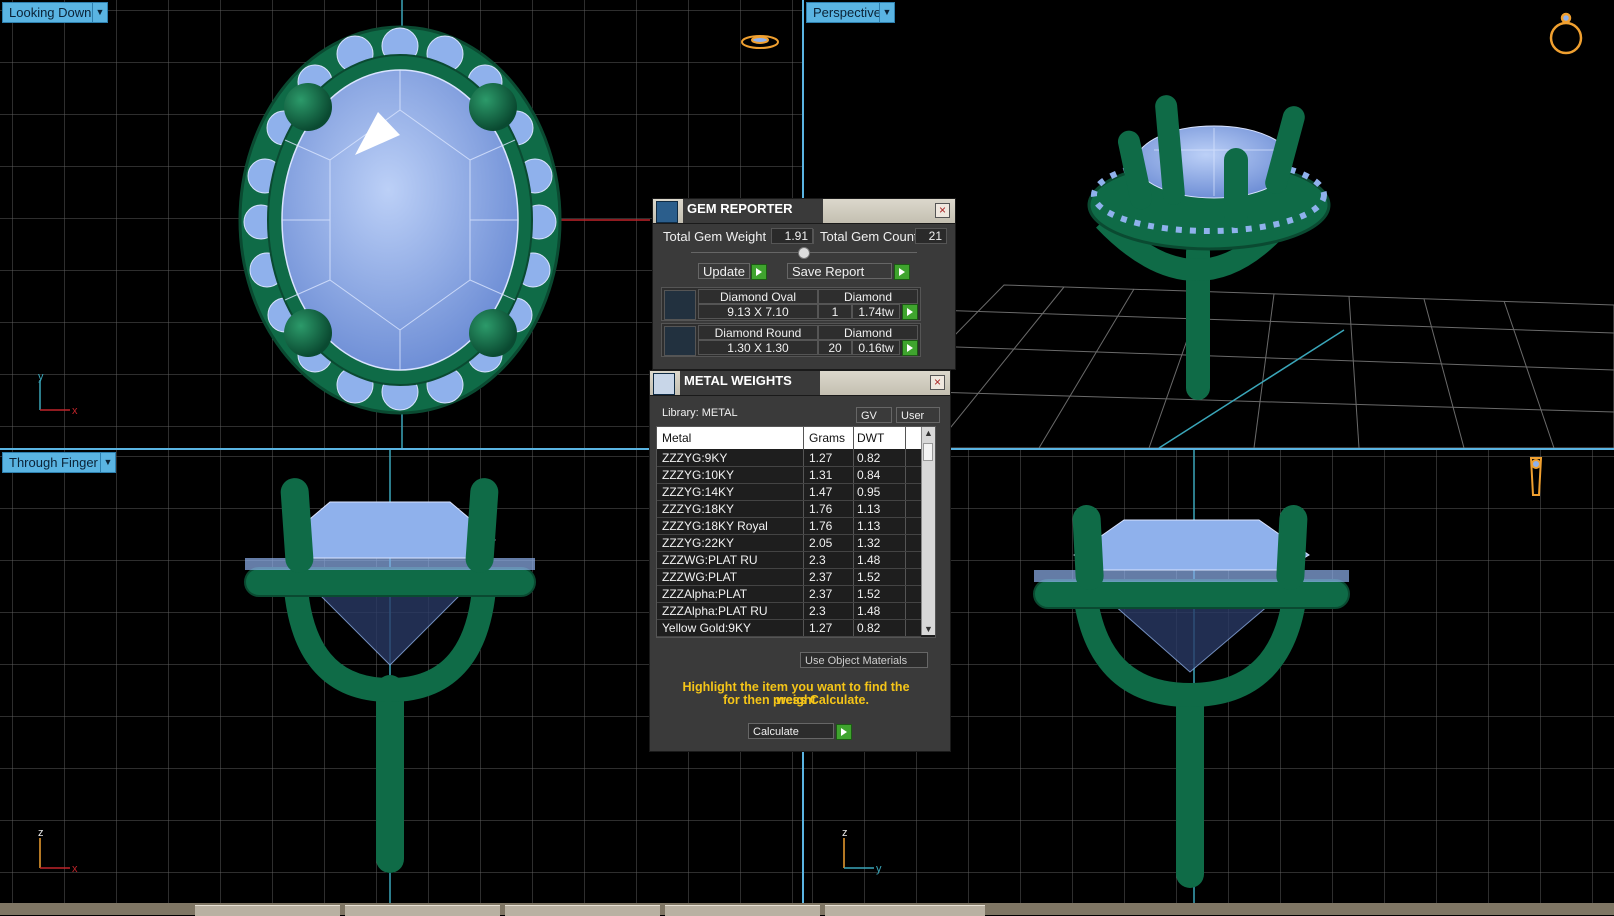  What do you see at coordinates (796, 700) in the screenshot?
I see `hint-text-line2: for then press Calculate.` at bounding box center [796, 700].